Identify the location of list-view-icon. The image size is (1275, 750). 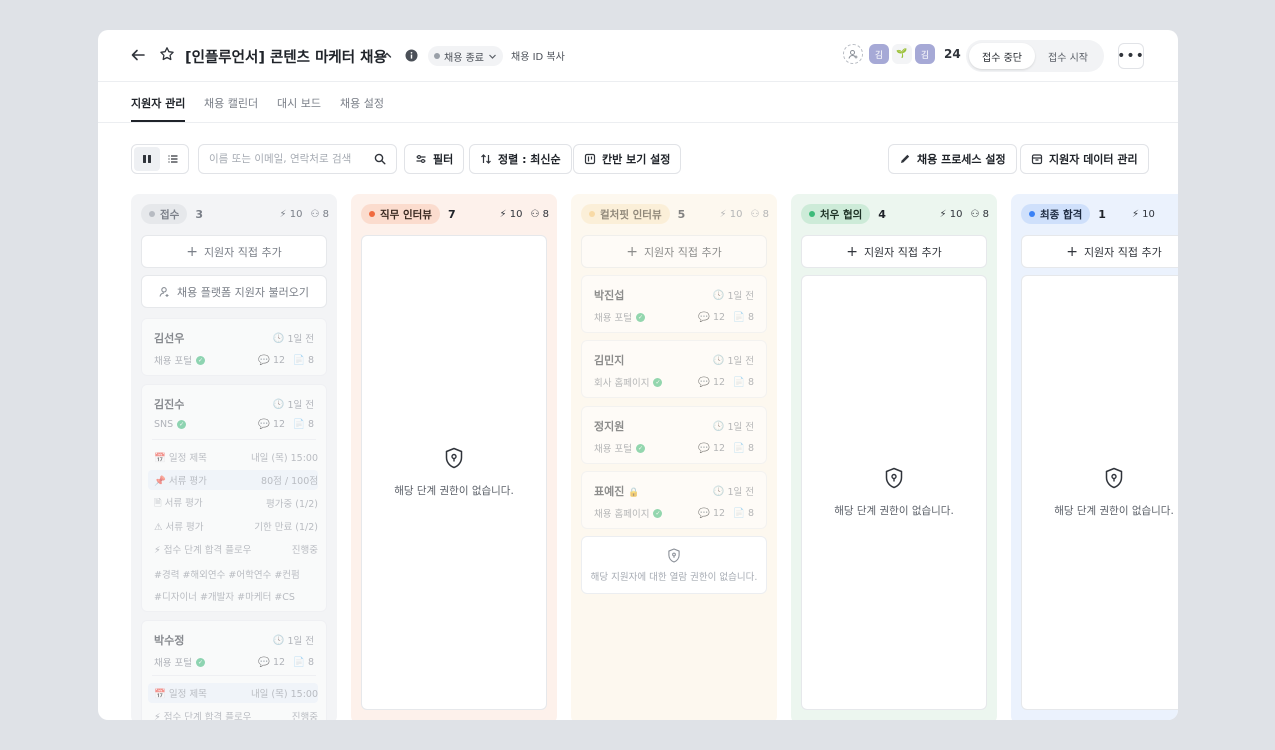
(173, 159).